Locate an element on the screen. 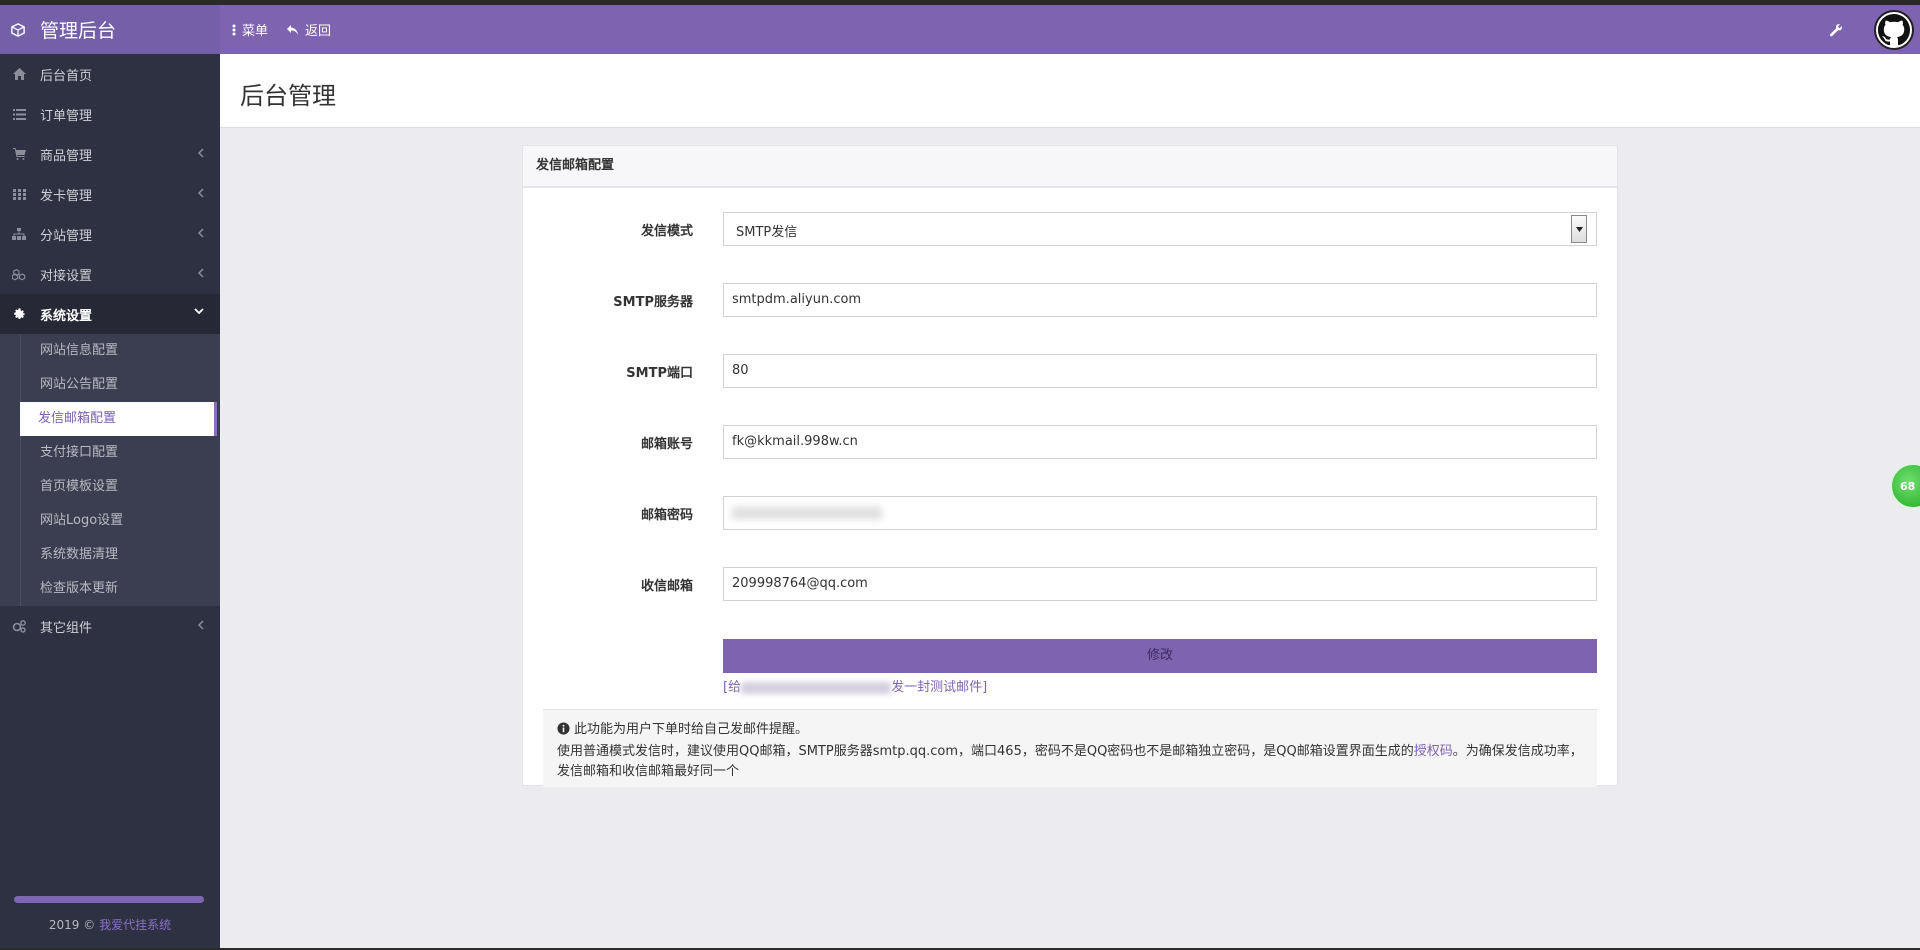  sidebar-item-orders: 订单管理 is located at coordinates (110, 114).